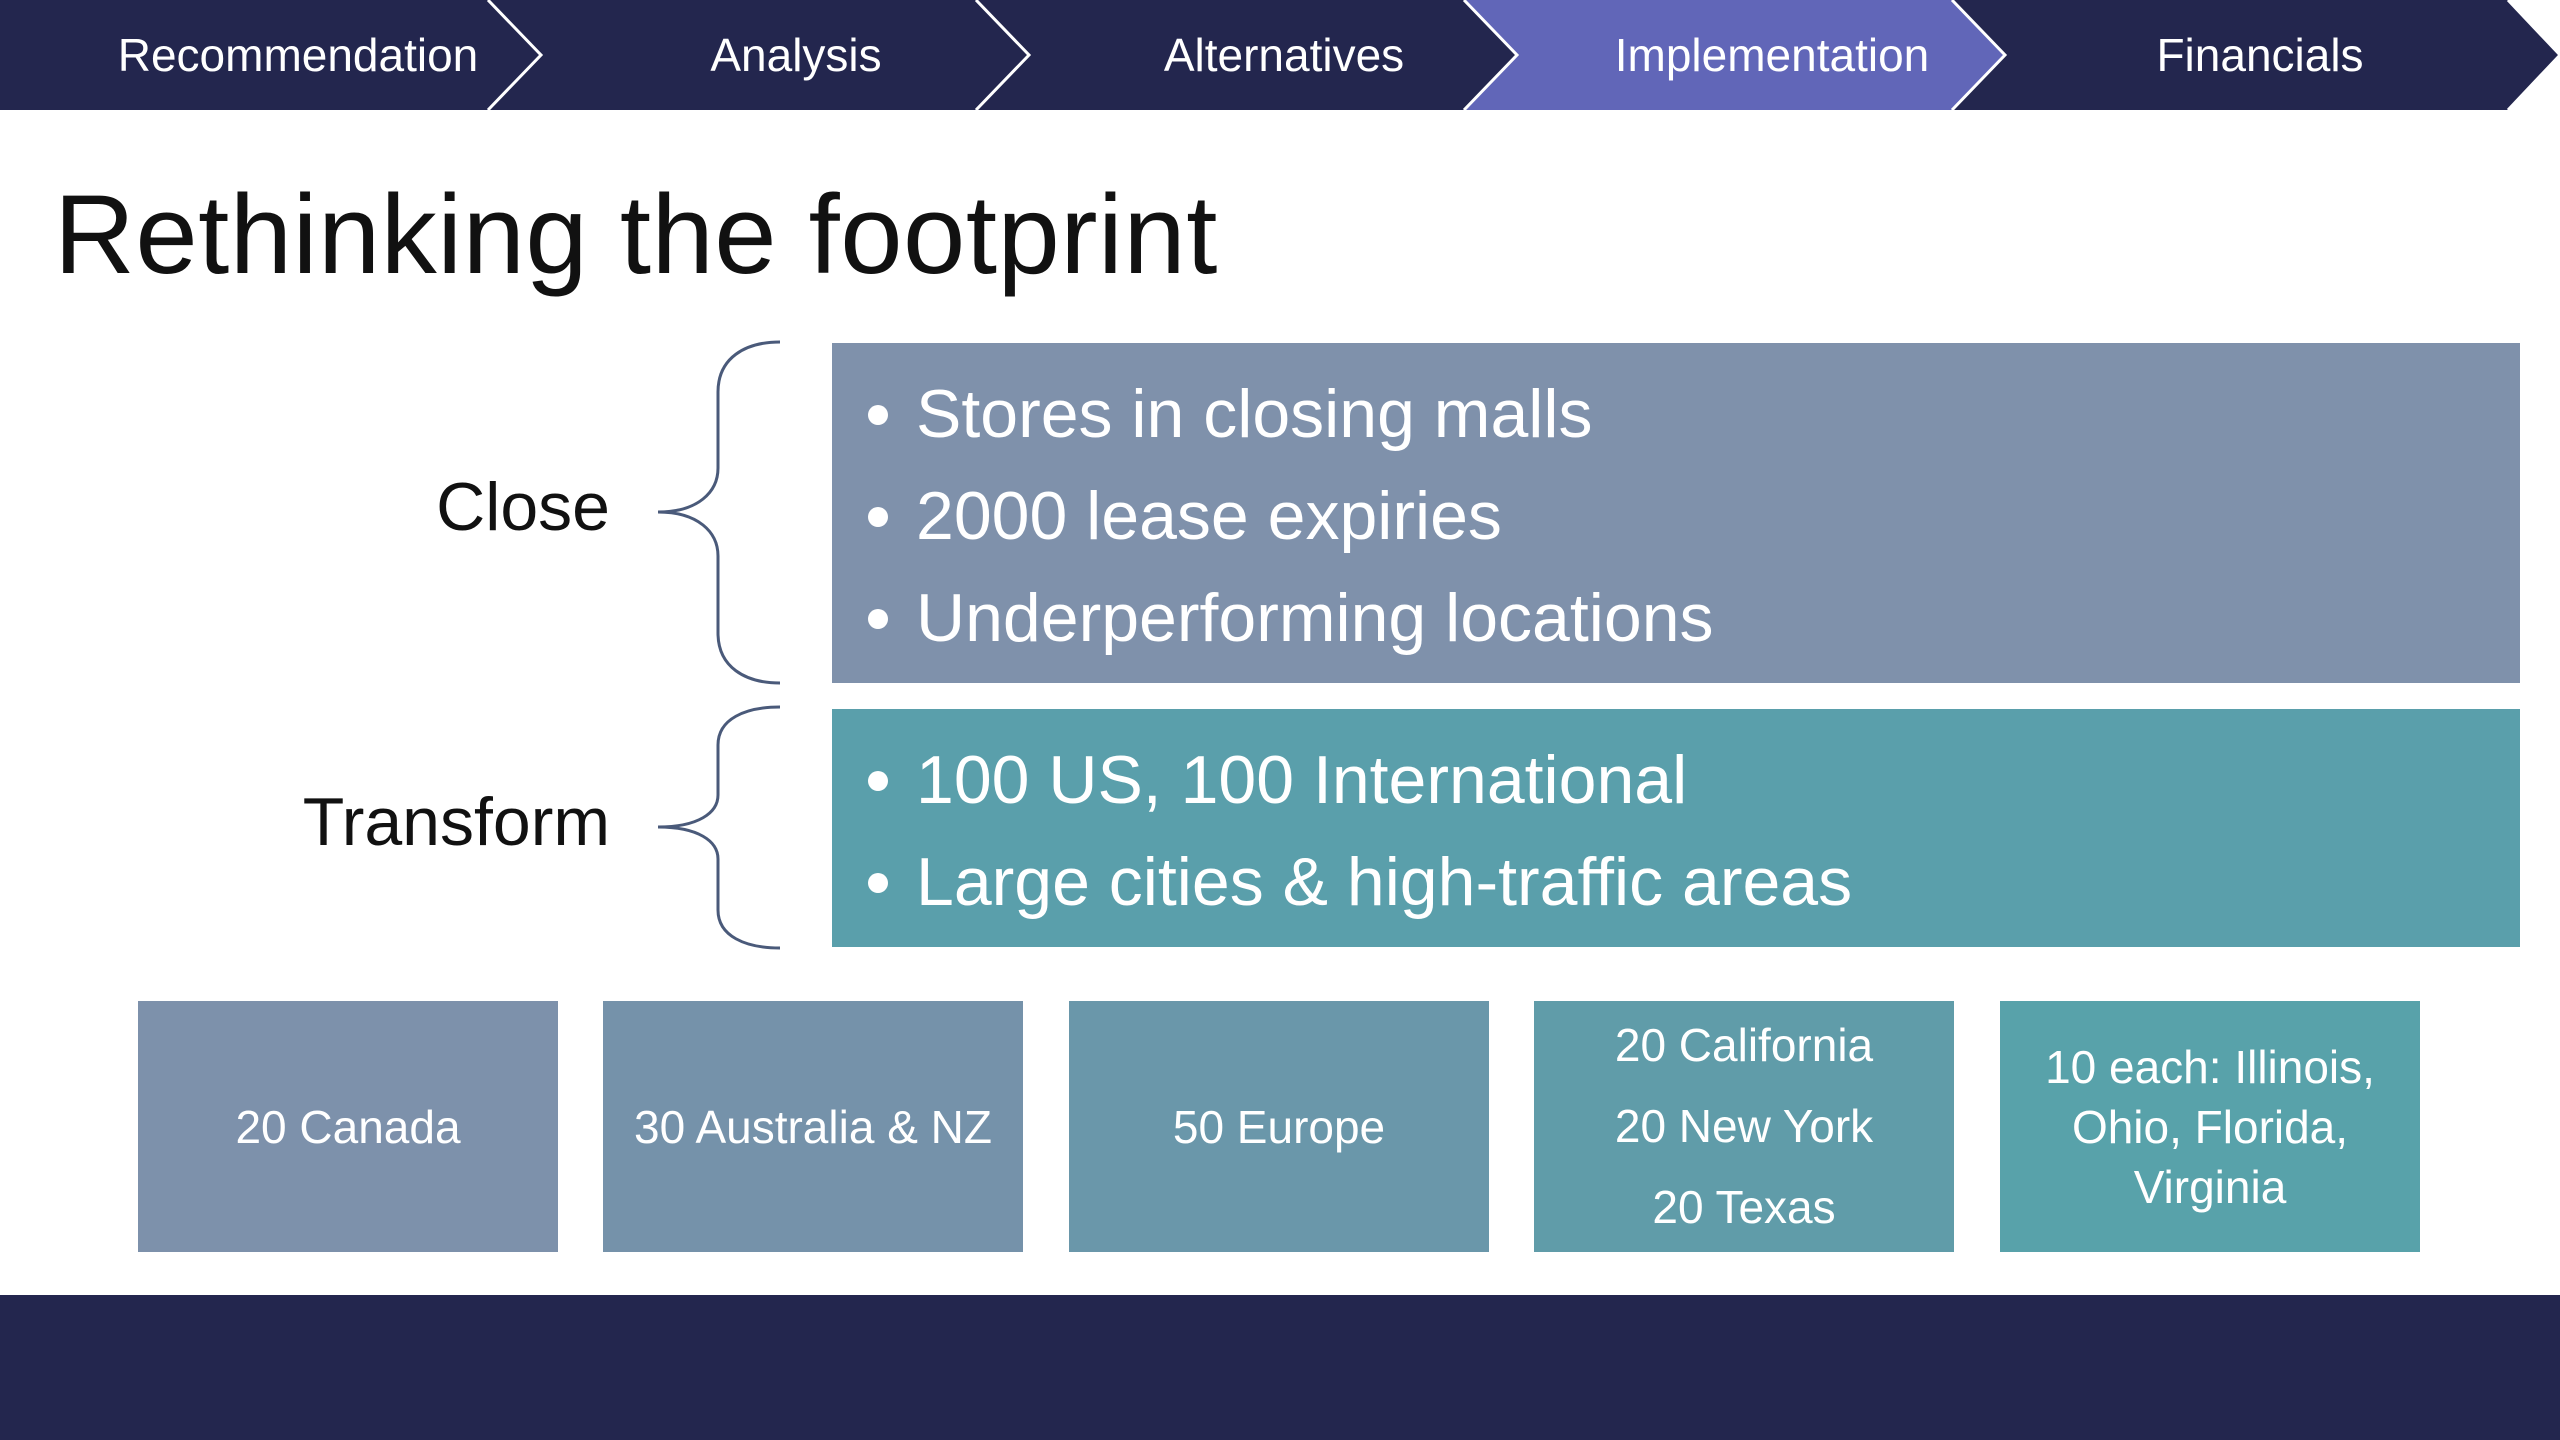 The image size is (2560, 1440). I want to click on close-item: Stores in closing malls, so click(1690, 414).